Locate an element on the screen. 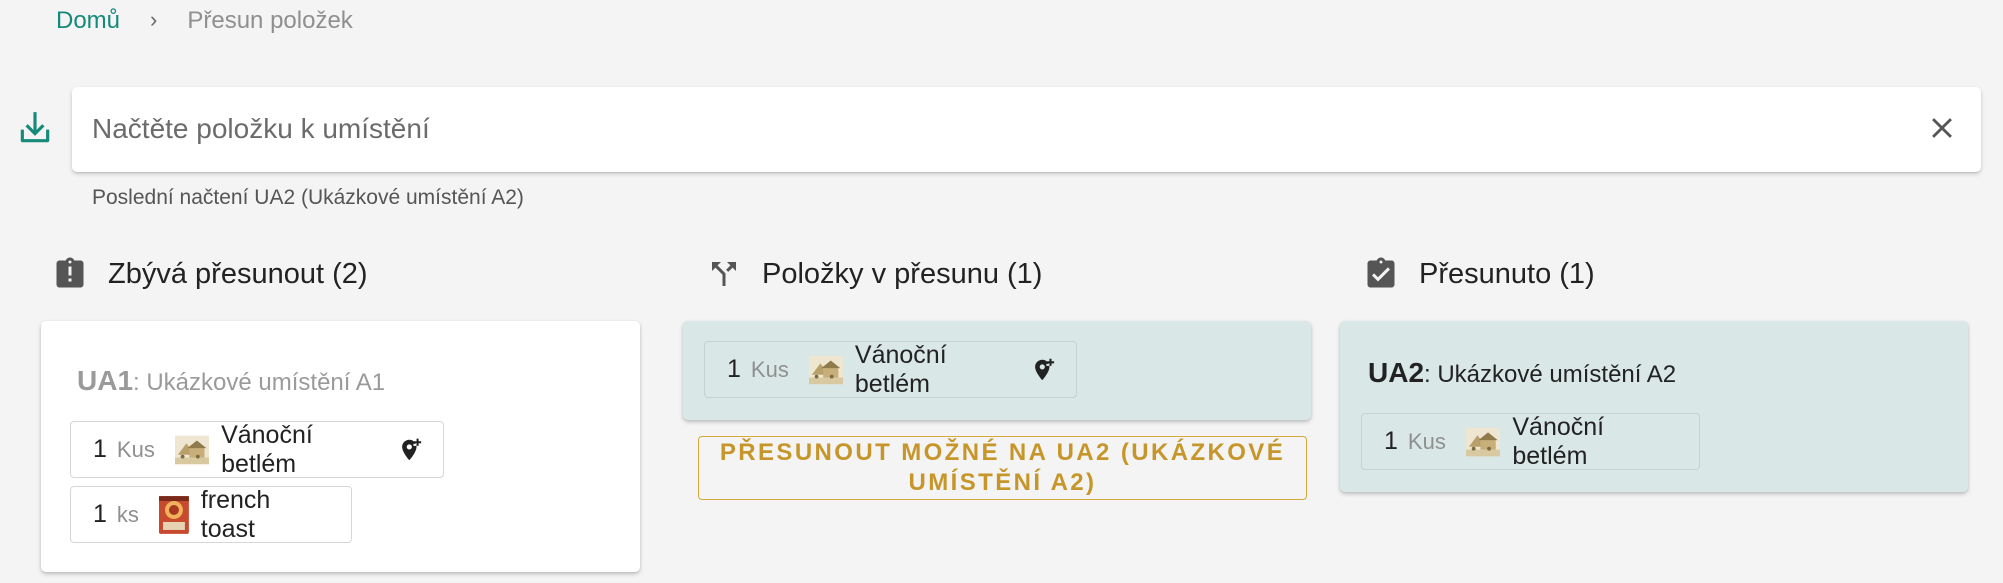 The width and height of the screenshot is (2003, 583). french-toast-thumbnail is located at coordinates (173, 514).